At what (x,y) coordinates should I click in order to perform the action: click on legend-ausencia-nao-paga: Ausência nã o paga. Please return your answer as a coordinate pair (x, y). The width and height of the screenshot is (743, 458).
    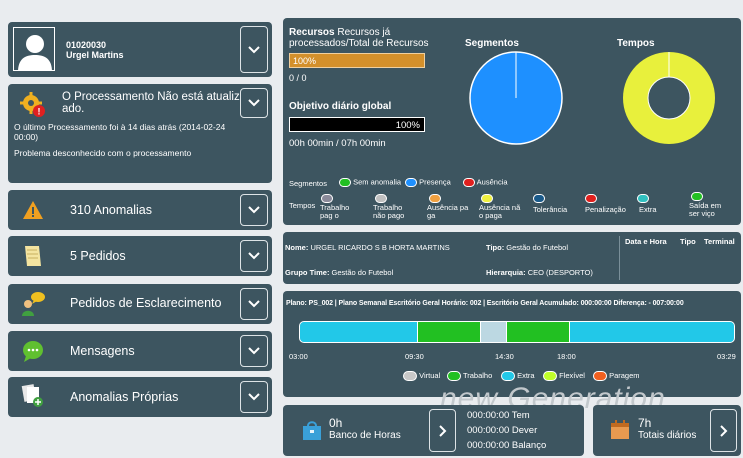
    Looking at the image, I should click on (500, 211).